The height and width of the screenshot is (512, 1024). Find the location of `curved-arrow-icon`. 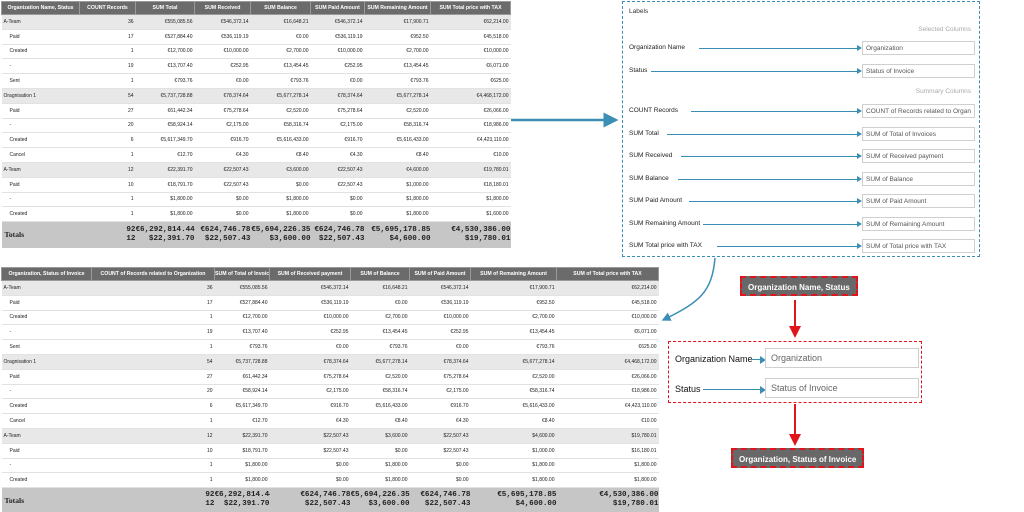

curved-arrow-icon is located at coordinates (688, 289).